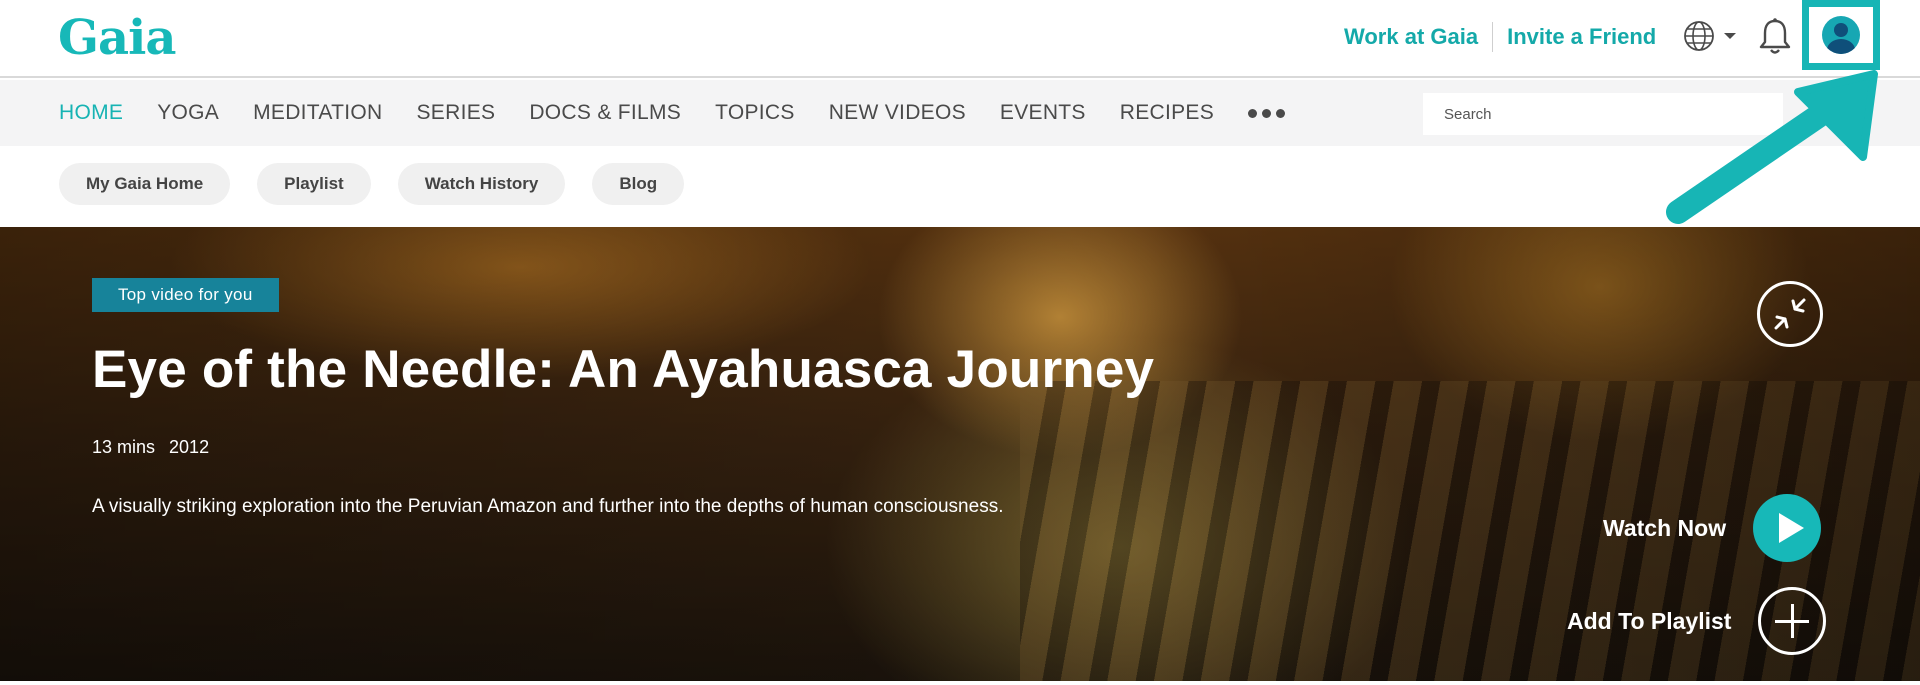 The image size is (1920, 685). I want to click on more-dots-icon, so click(1267, 113).